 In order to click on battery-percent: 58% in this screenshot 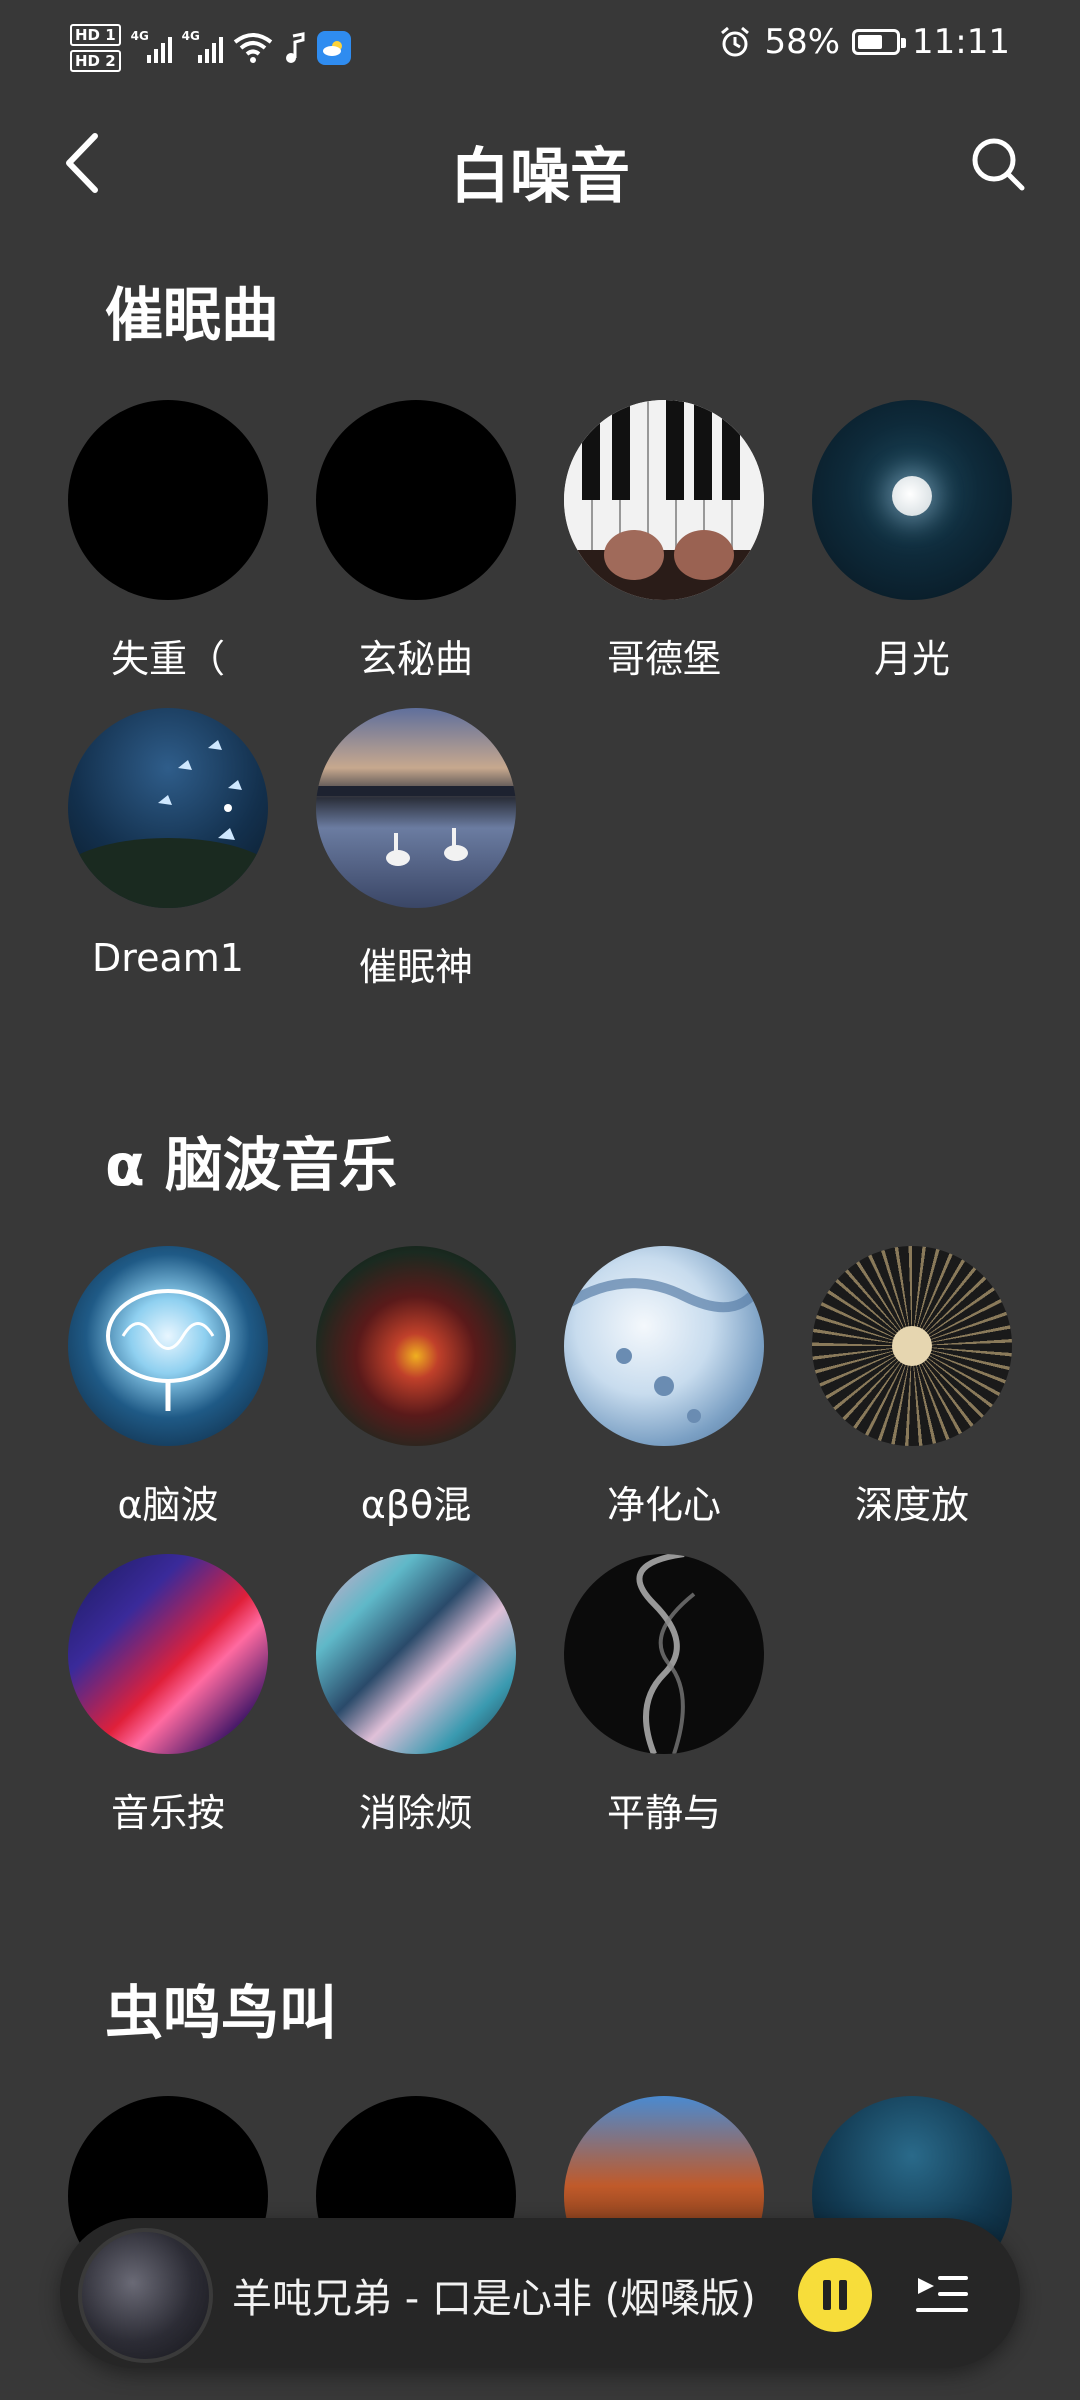, I will do `click(802, 42)`.